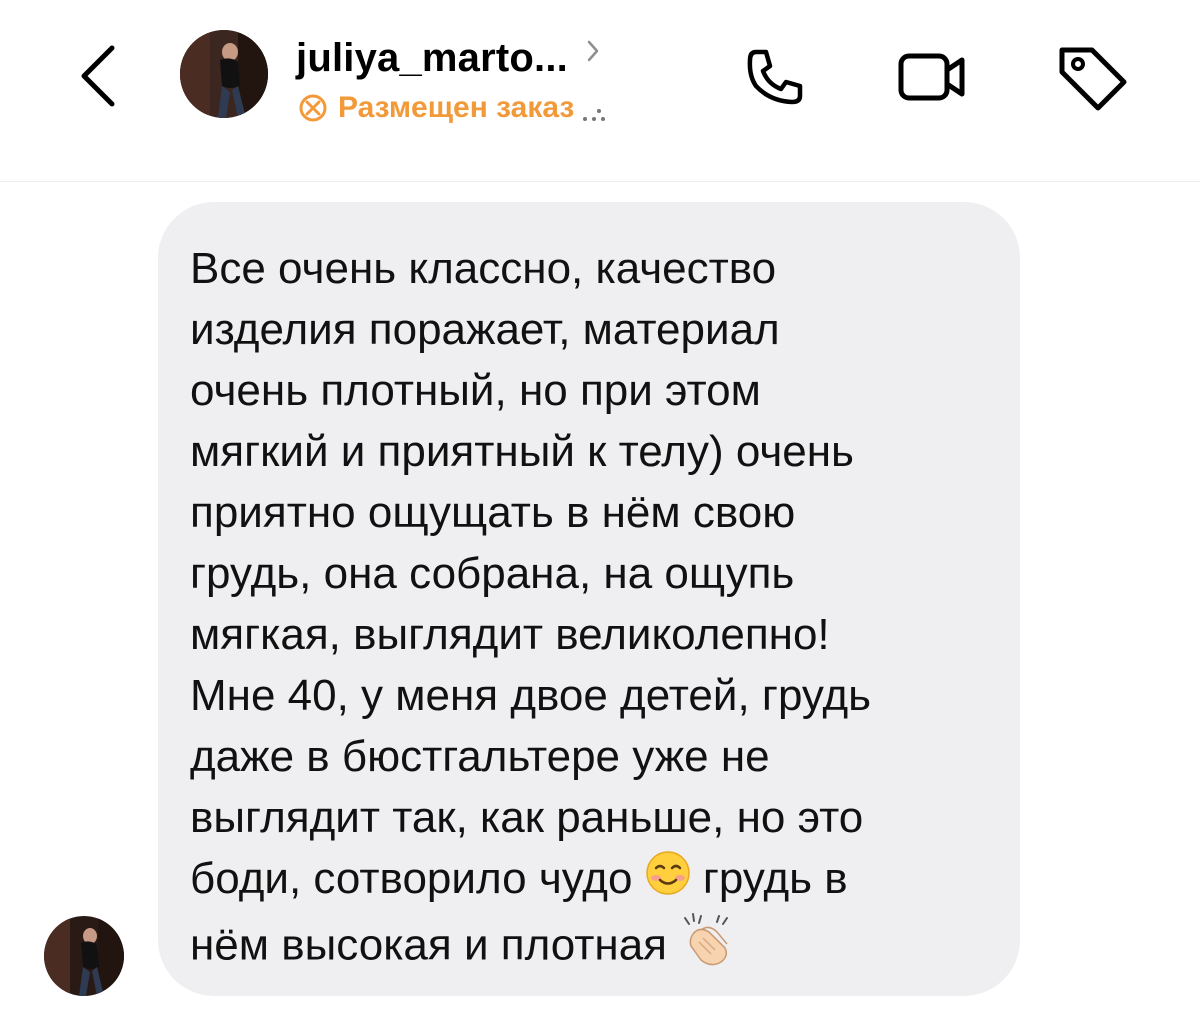 Image resolution: width=1200 pixels, height=1018 pixels. Describe the element at coordinates (417, 878) in the screenshot. I see `message-line-part: боди, сотворило чудо` at that location.